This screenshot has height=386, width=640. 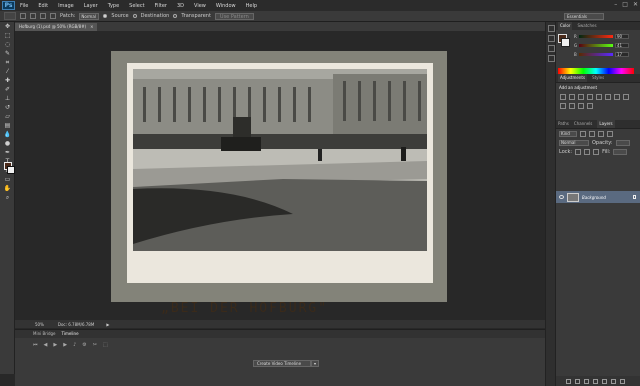 I want to click on filter-shape-icon, so click(x=610, y=133).